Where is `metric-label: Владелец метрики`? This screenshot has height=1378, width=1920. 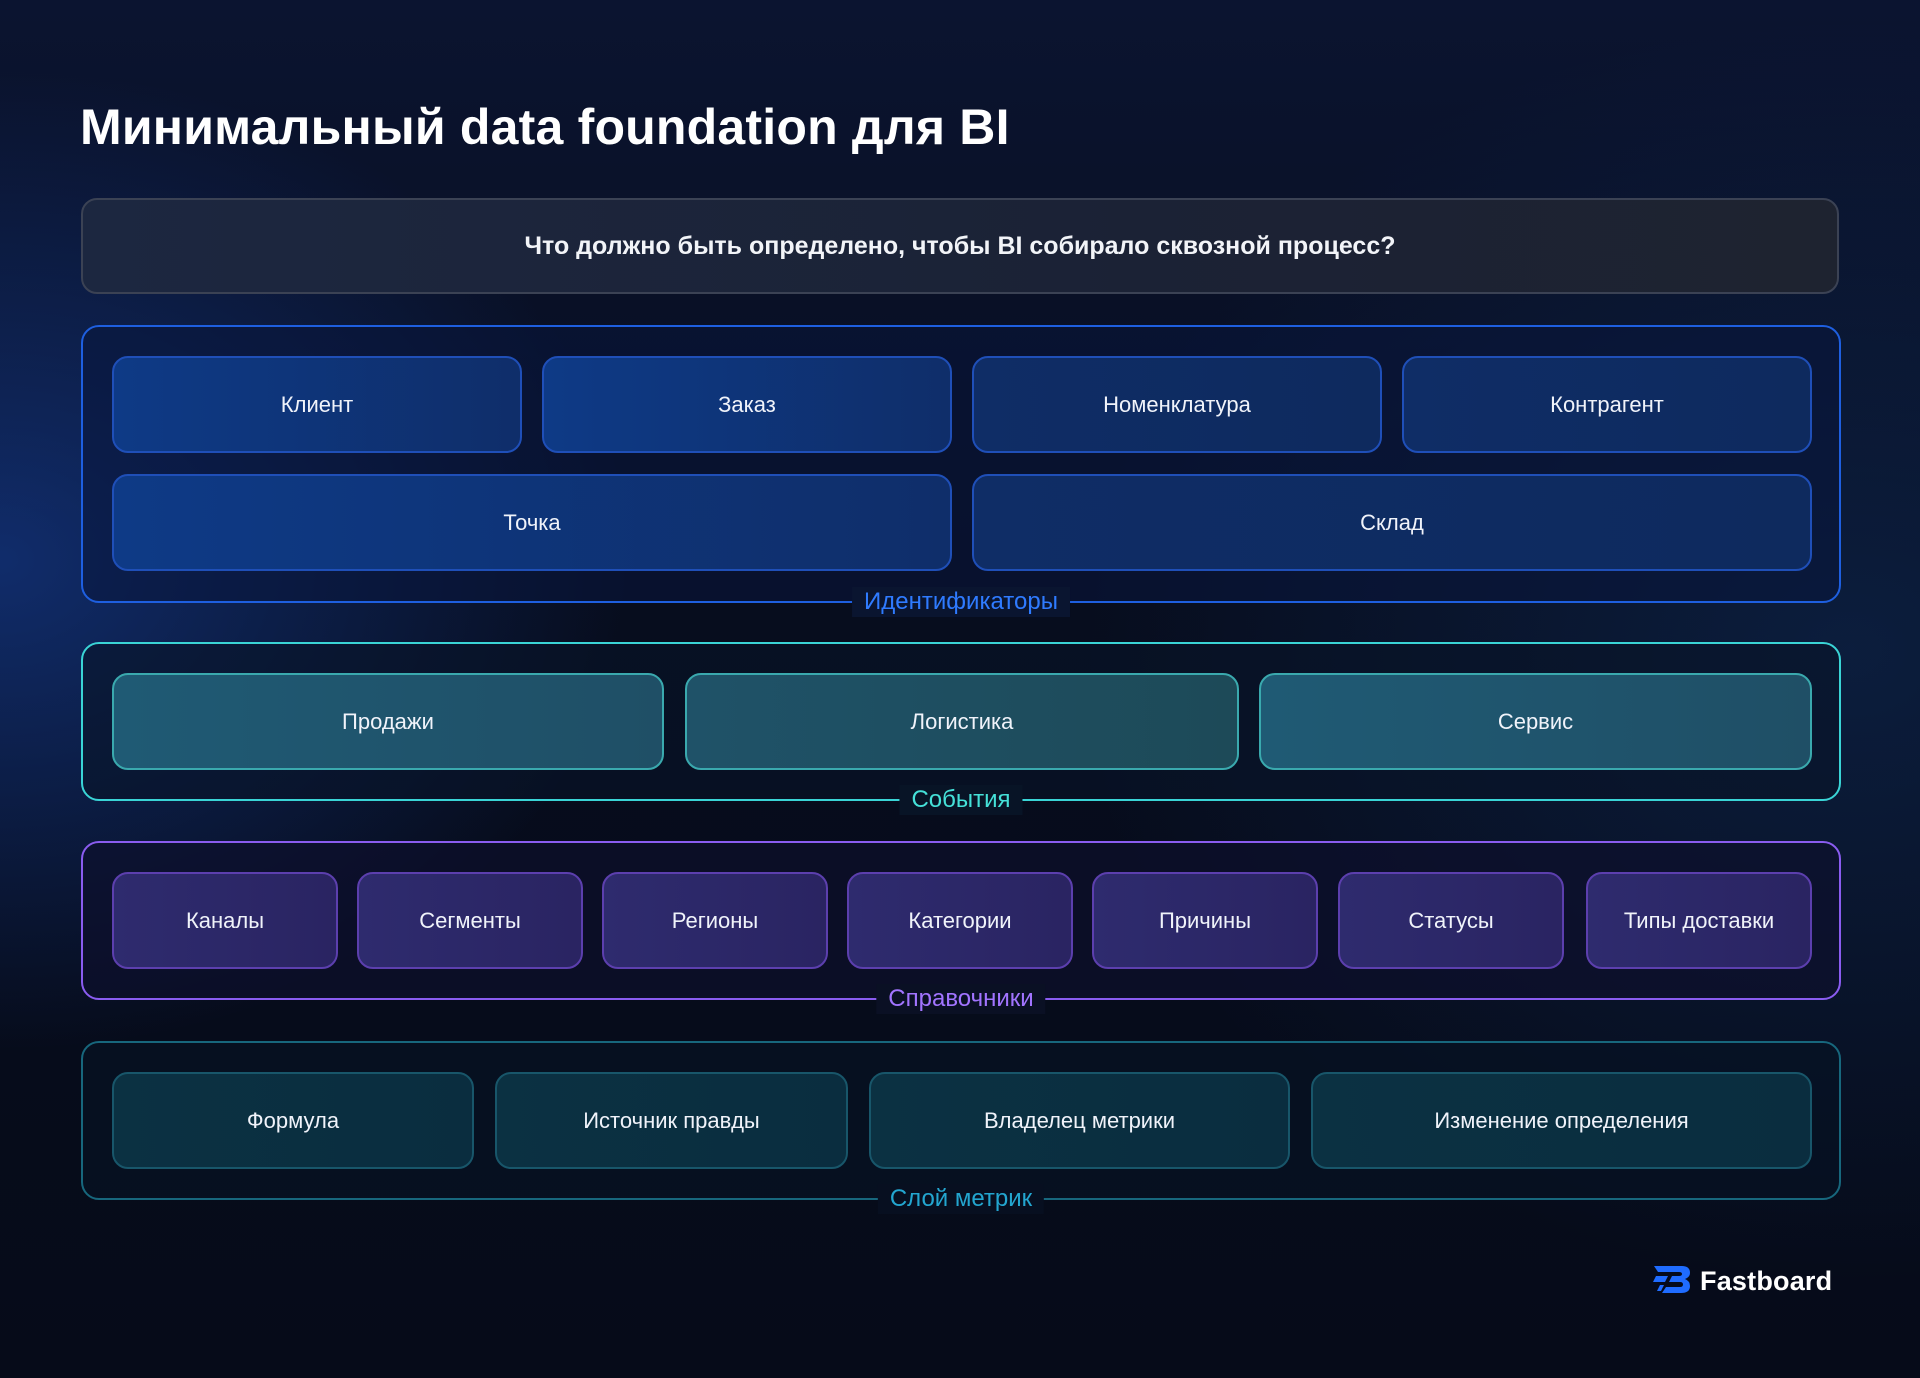
metric-label: Владелец метрики is located at coordinates (1079, 1120).